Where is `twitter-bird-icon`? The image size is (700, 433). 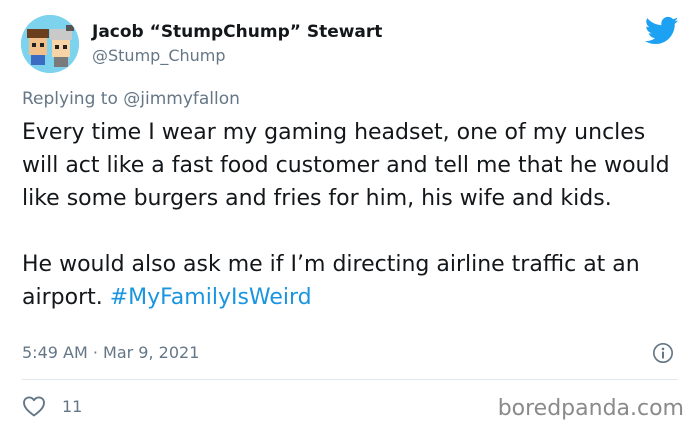
twitter-bird-icon is located at coordinates (662, 31).